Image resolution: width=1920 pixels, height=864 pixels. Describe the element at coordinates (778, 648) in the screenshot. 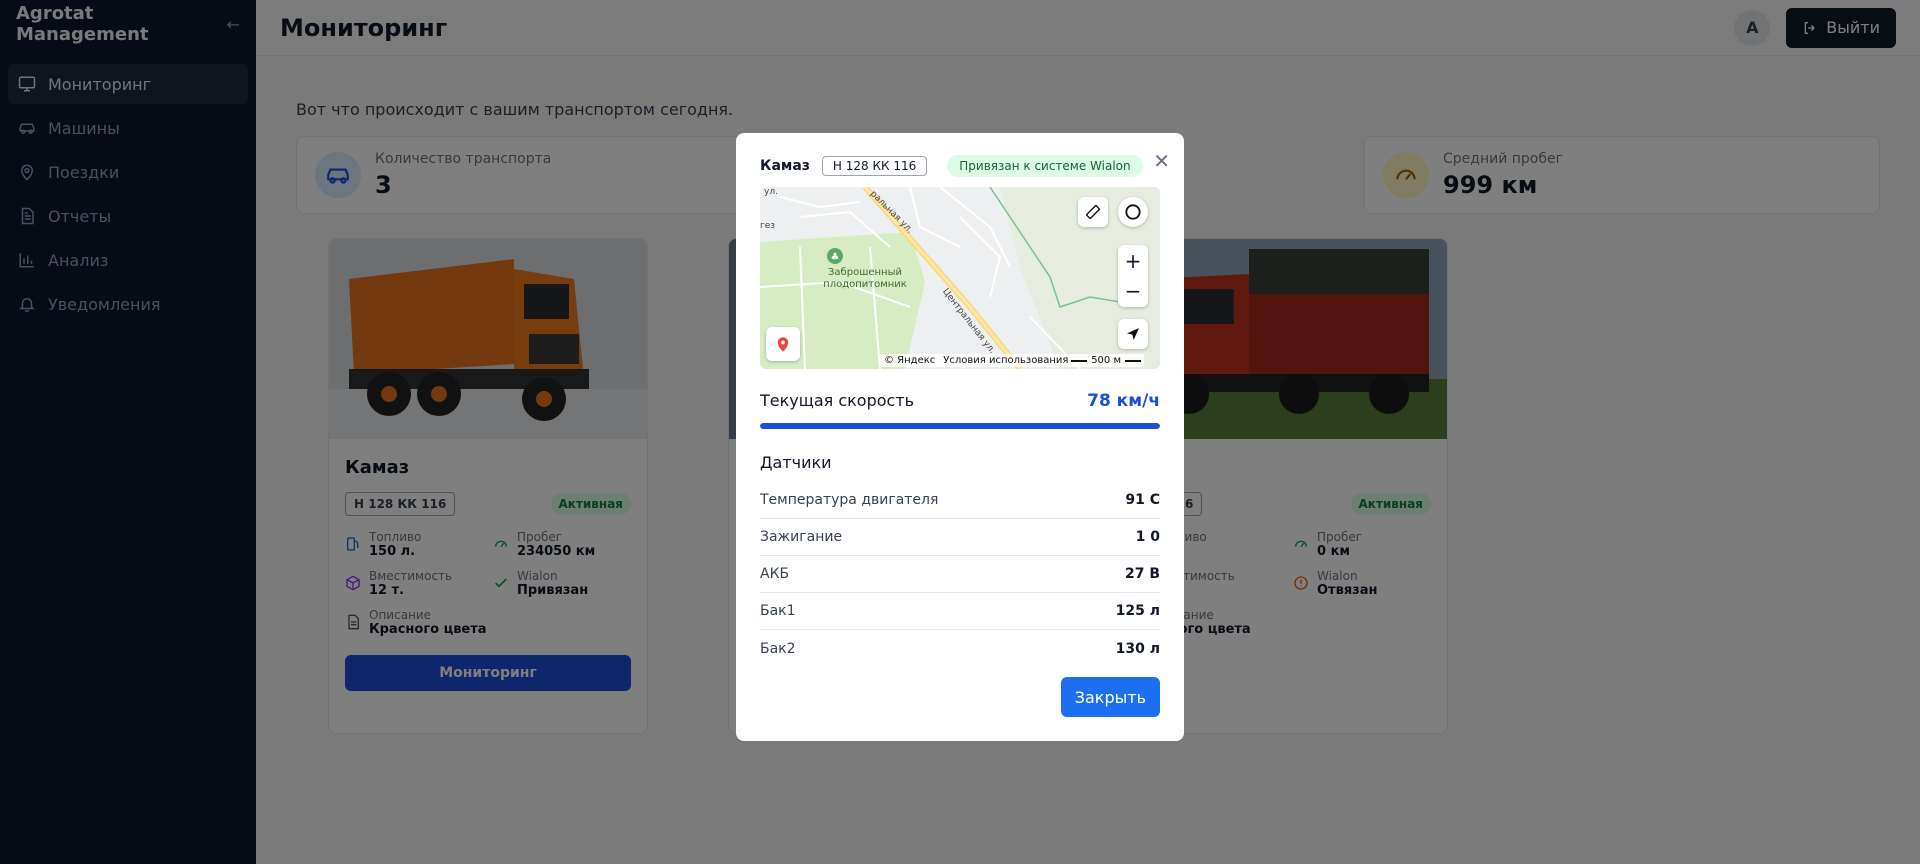

I see `sensor-name: Бак2` at that location.